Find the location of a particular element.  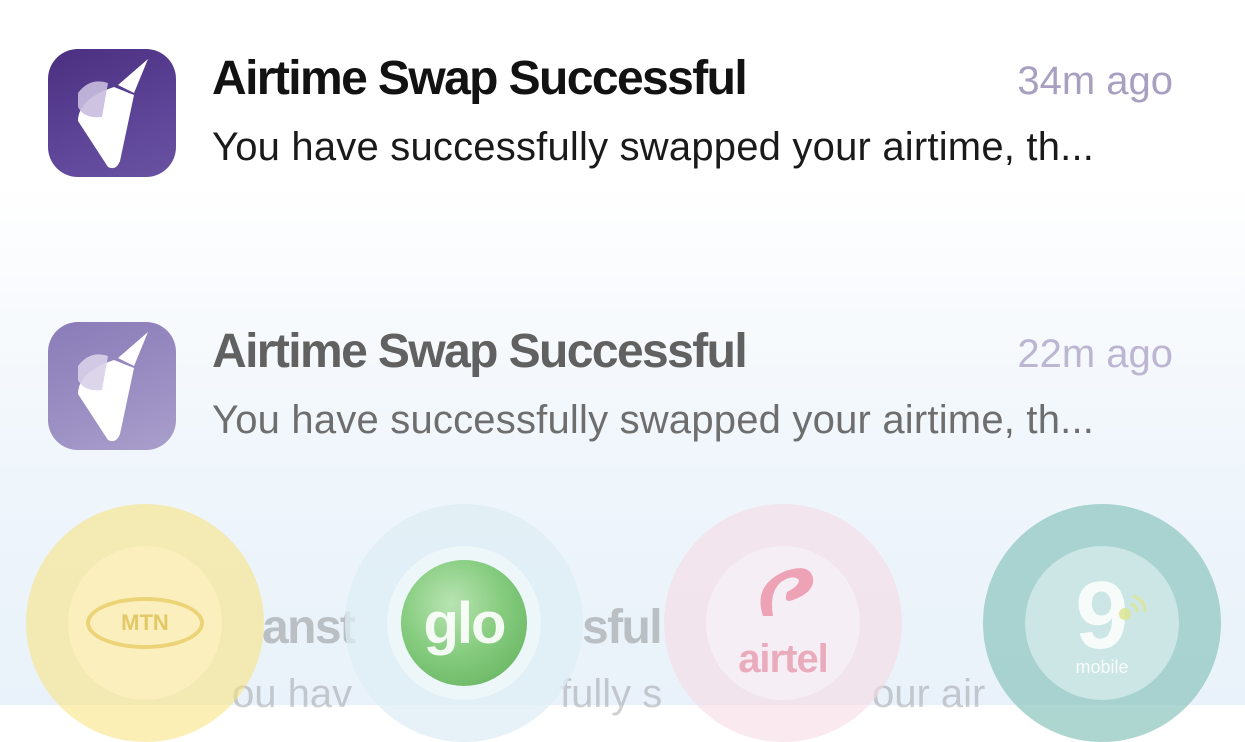

signal-waves-icon is located at coordinates (1133, 607).